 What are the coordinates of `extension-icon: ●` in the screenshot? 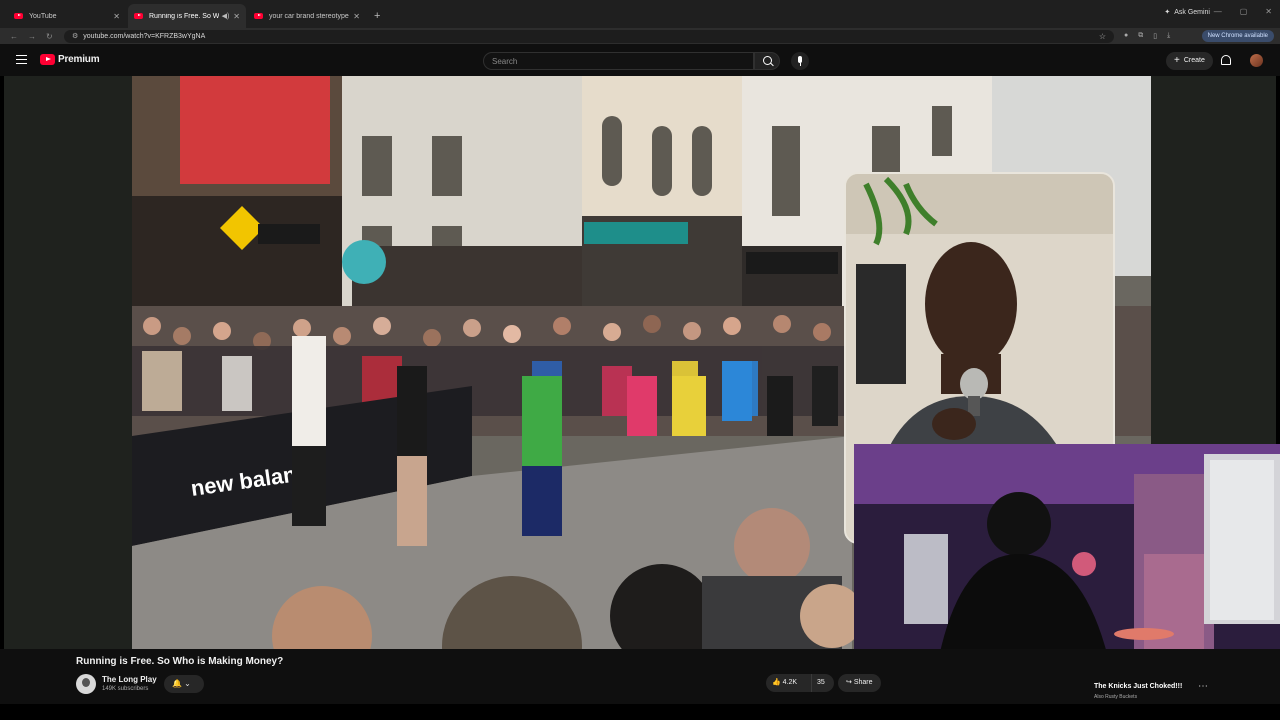 It's located at (1126, 36).